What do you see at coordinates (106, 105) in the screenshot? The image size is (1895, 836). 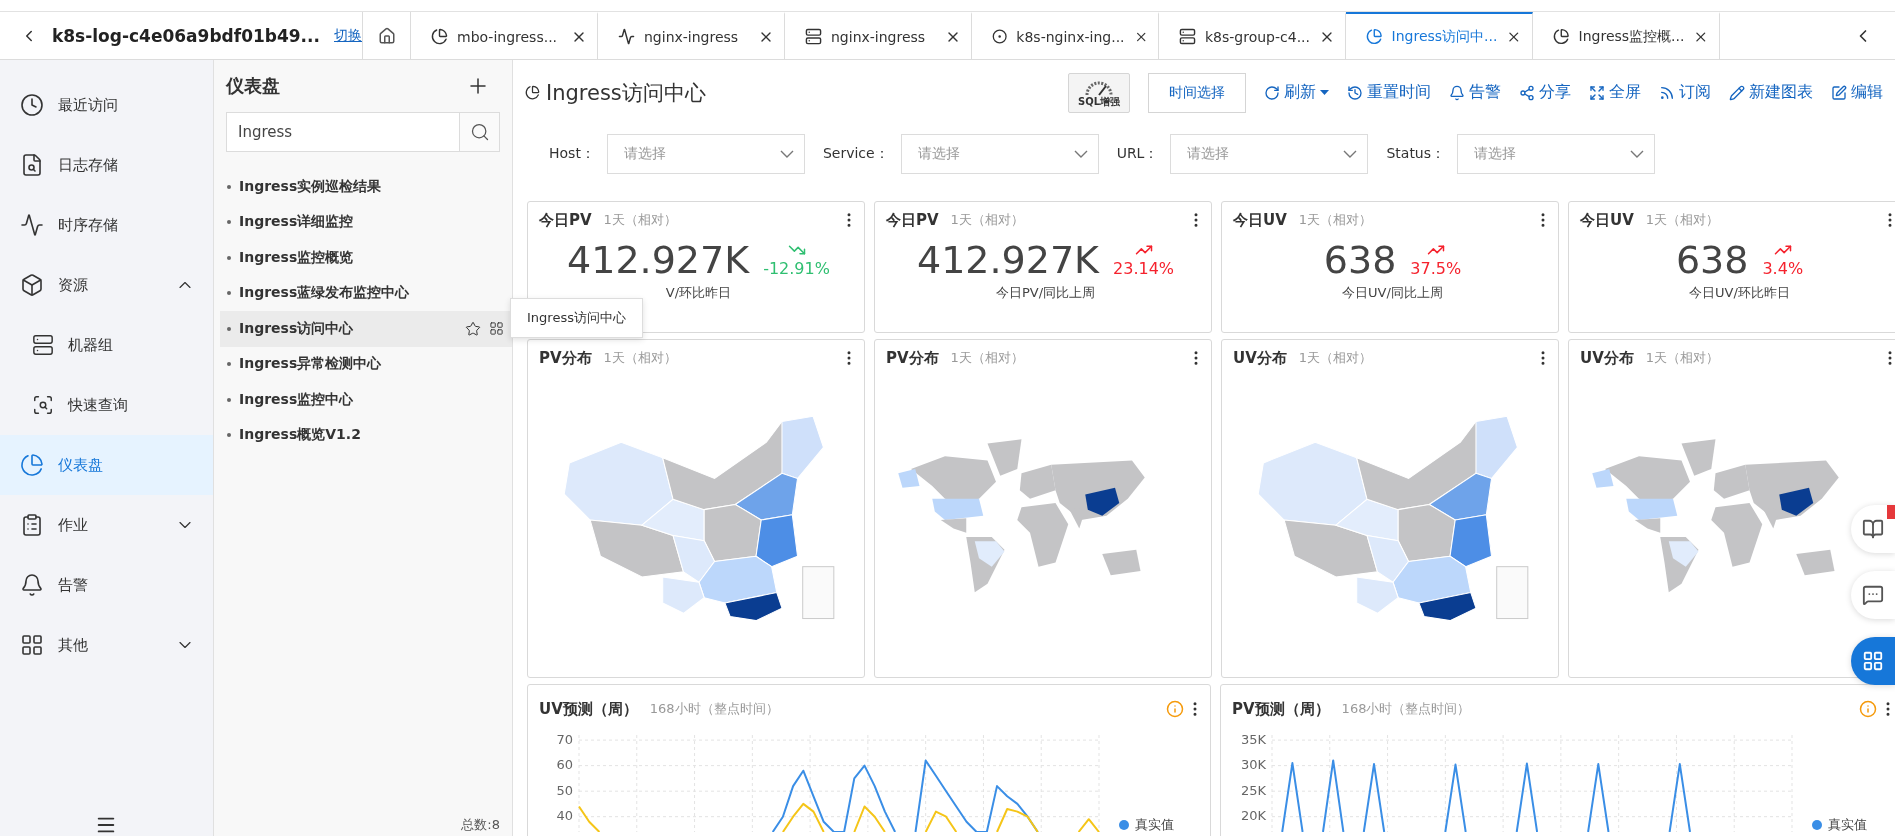 I see `nav-item: 最近访问` at bounding box center [106, 105].